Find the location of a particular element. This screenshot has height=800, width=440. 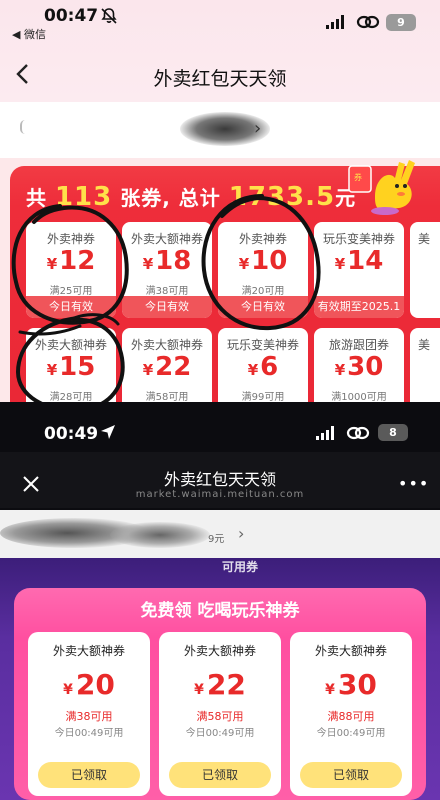

back-to-wechat-link: ◀ 微信 is located at coordinates (29, 34).